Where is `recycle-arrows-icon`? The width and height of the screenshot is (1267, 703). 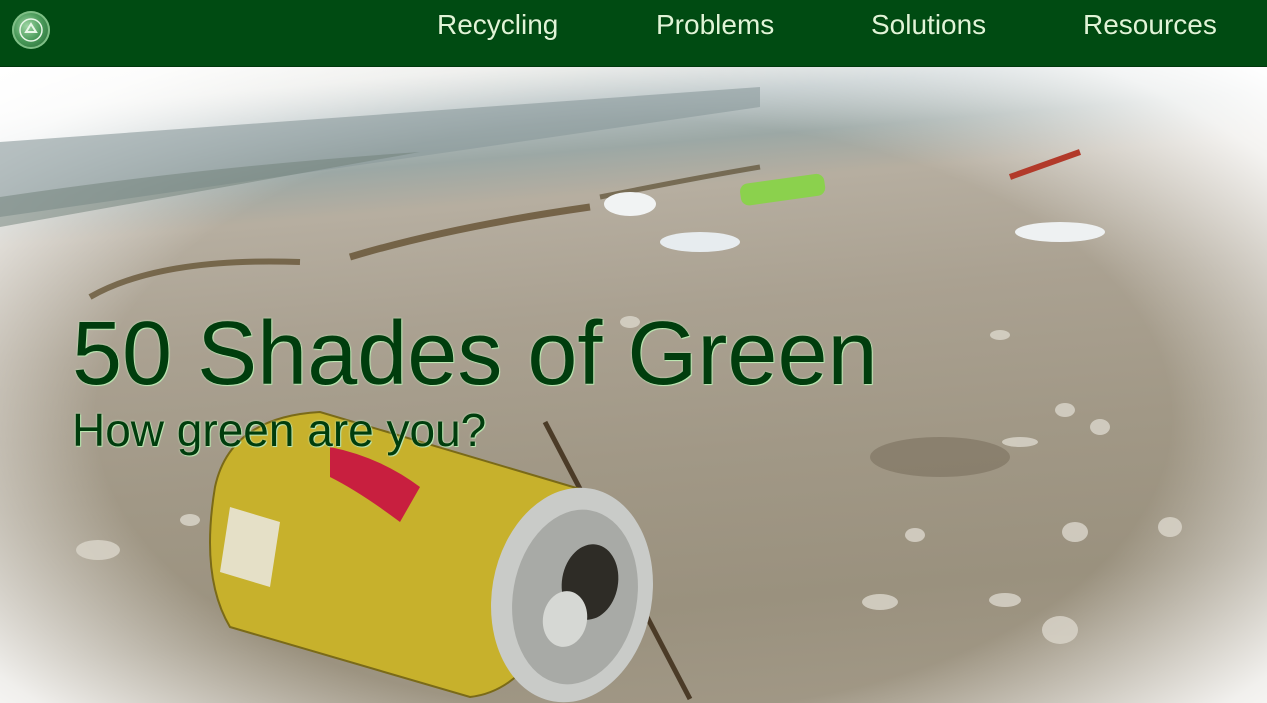
recycle-arrows-icon is located at coordinates (31, 30).